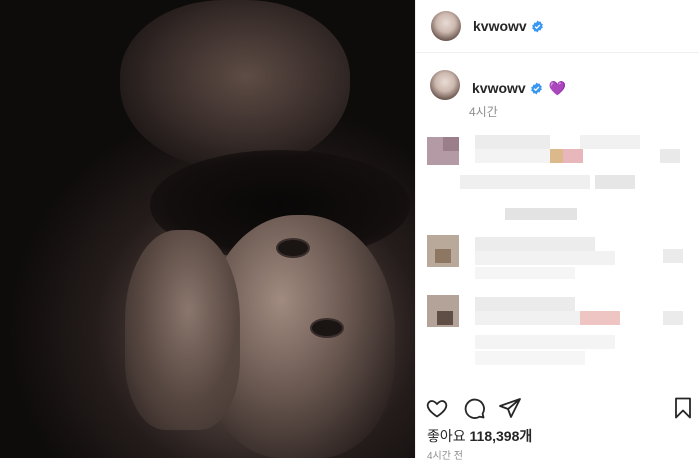 The width and height of the screenshot is (699, 462). I want to click on heart-outline-icon, so click(437, 408).